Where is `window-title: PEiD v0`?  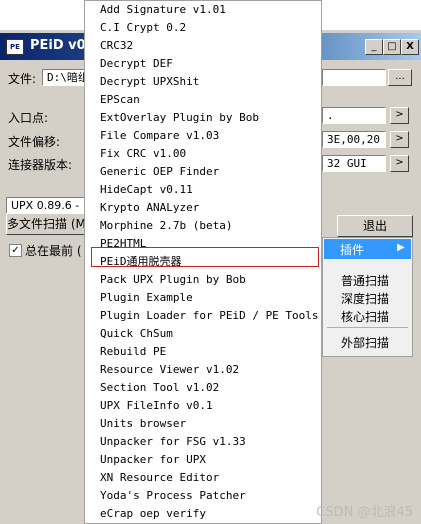 window-title: PEiD v0 is located at coordinates (58, 45).